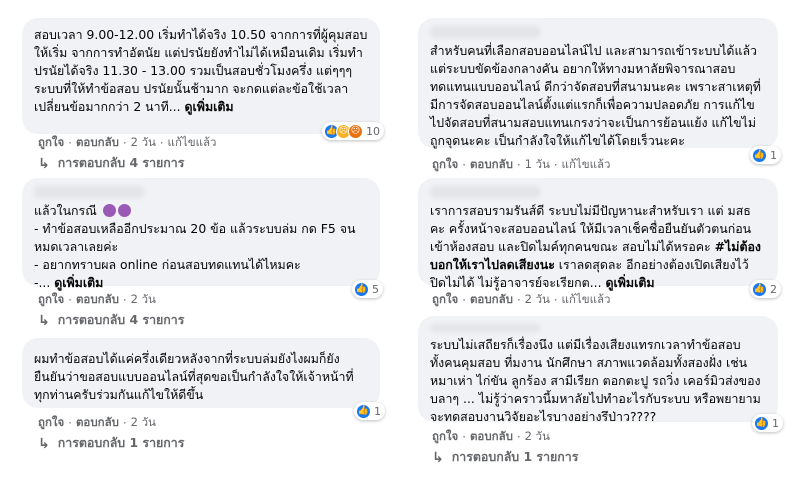 This screenshot has height=480, width=800. Describe the element at coordinates (355, 131) in the screenshot. I see `angry-icon: ☹` at that location.